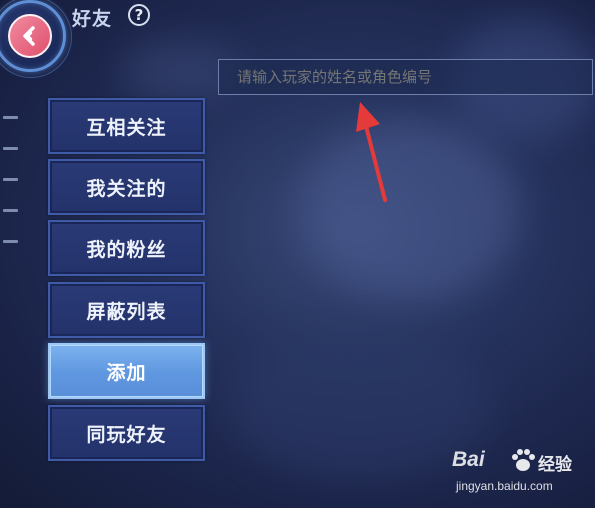  What do you see at coordinates (126, 310) in the screenshot?
I see `menu-button-block-list: 屏蔽列表` at bounding box center [126, 310].